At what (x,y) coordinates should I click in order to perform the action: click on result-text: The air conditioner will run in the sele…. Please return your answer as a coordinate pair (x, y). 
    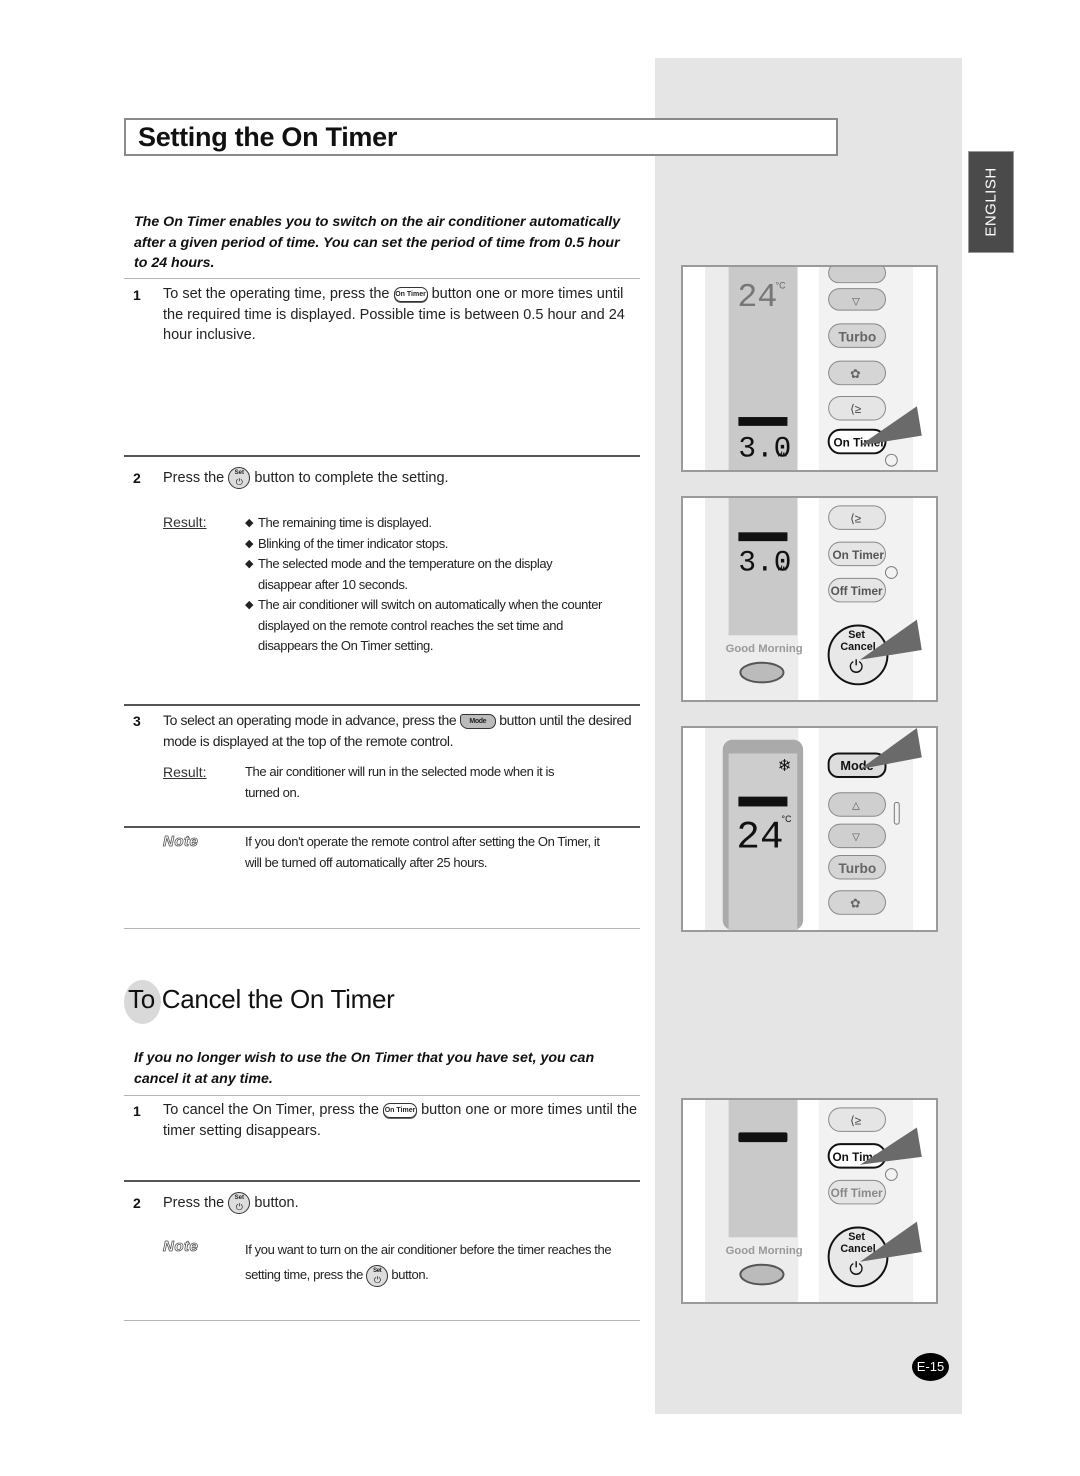
    Looking at the image, I should click on (400, 782).